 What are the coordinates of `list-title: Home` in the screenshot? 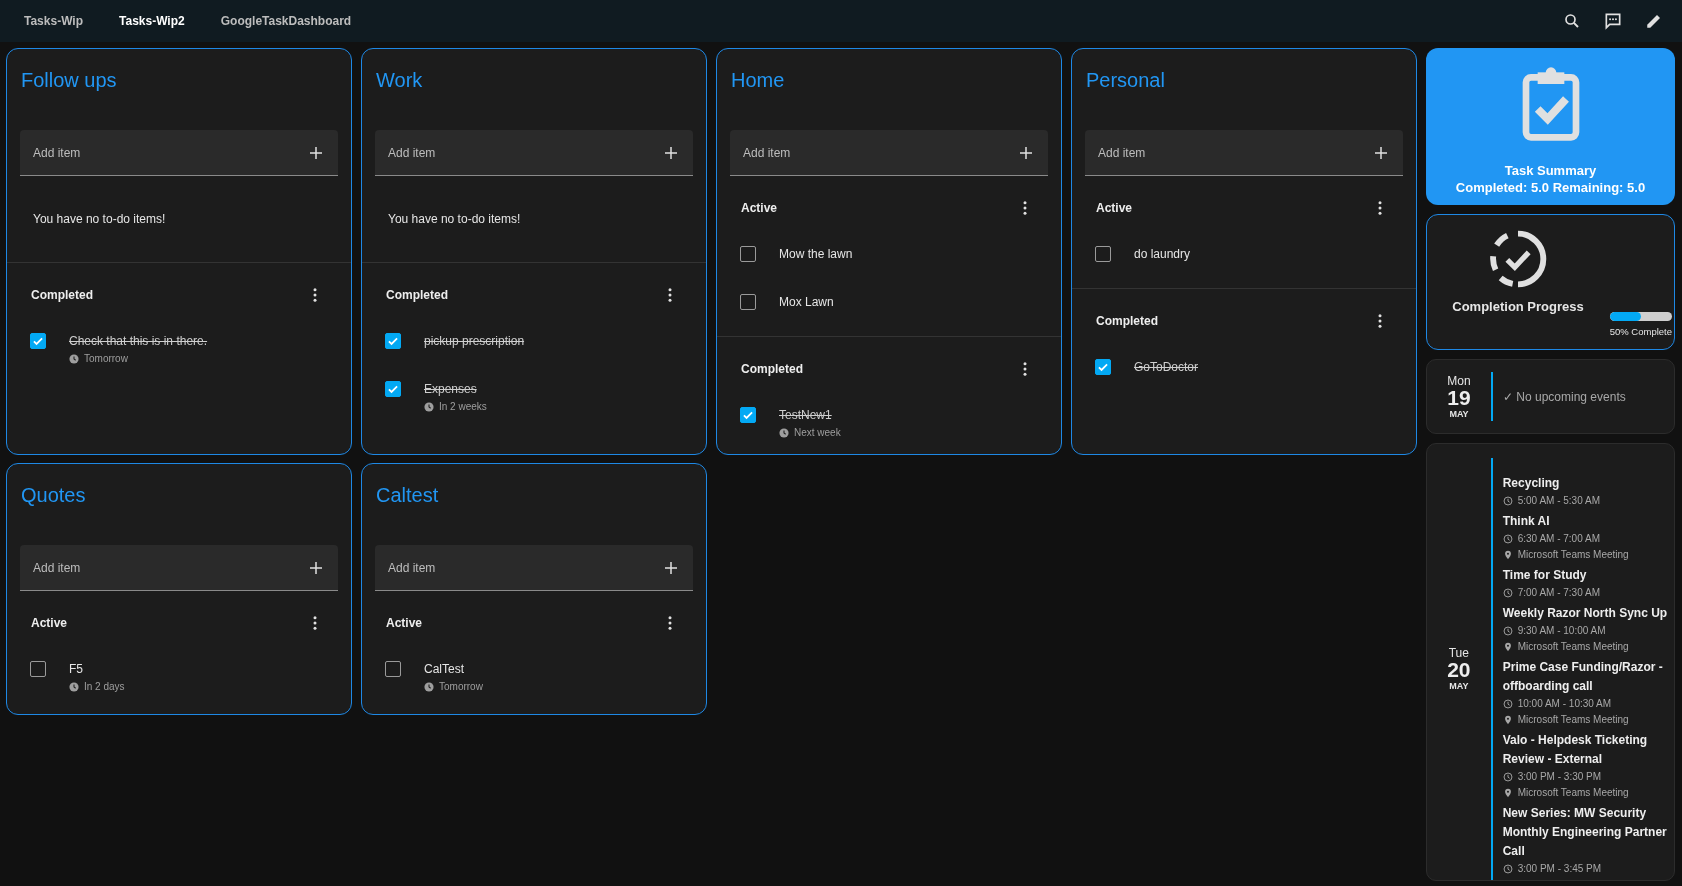 It's located at (758, 80).